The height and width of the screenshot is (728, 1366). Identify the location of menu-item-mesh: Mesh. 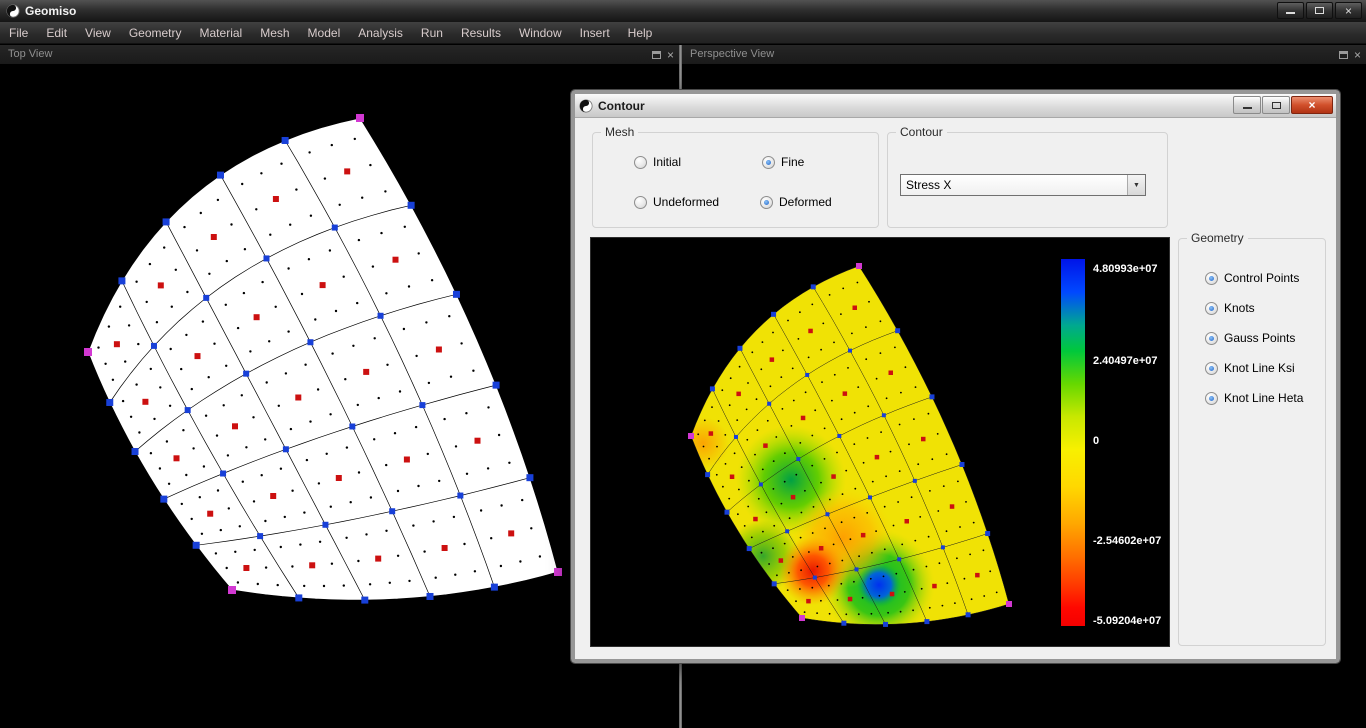
(274, 33).